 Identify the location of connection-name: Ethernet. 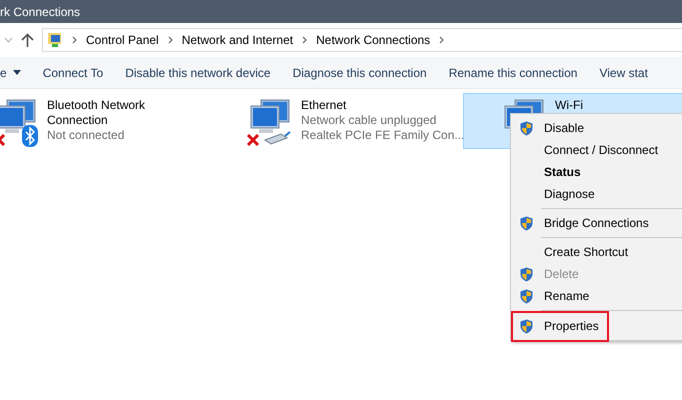
(324, 105).